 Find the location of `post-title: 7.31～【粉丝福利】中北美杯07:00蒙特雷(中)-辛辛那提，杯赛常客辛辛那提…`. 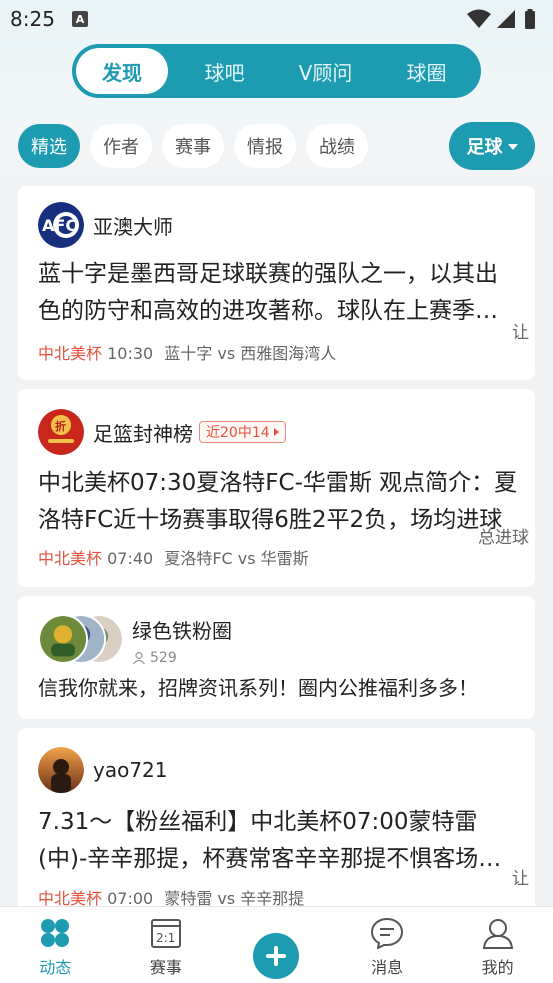

post-title: 7.31～【粉丝福利】中北美杯07:00蒙特雷(中)-辛辛那提，杯赛常客辛辛那提… is located at coordinates (270, 840).